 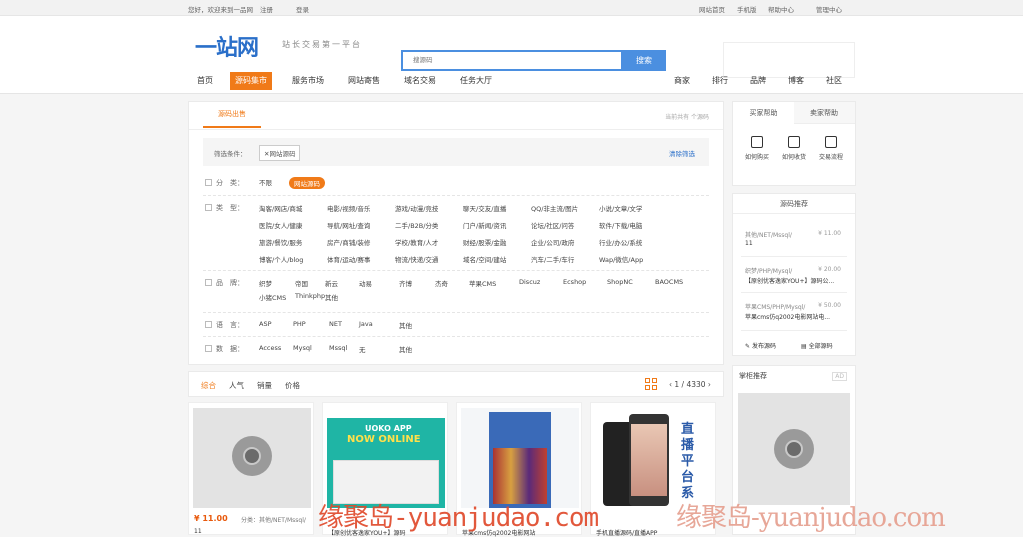 What do you see at coordinates (416, 225) in the screenshot?
I see `filter-option-type: 二手/B2B/分类` at bounding box center [416, 225].